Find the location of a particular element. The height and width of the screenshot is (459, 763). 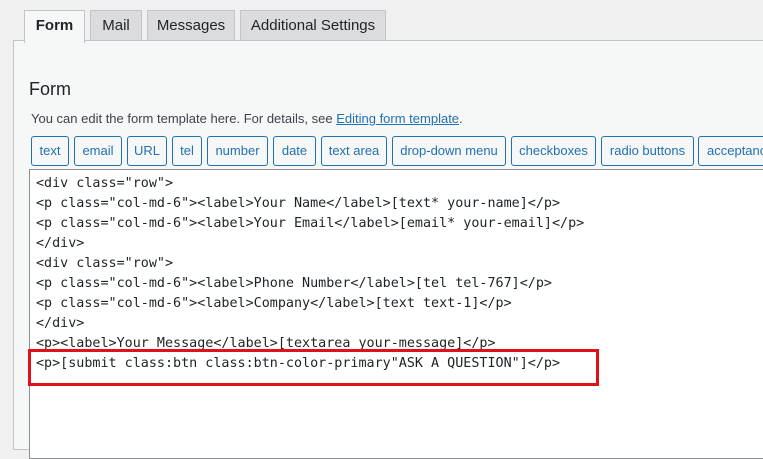

tab-messages: Messages is located at coordinates (191, 25).